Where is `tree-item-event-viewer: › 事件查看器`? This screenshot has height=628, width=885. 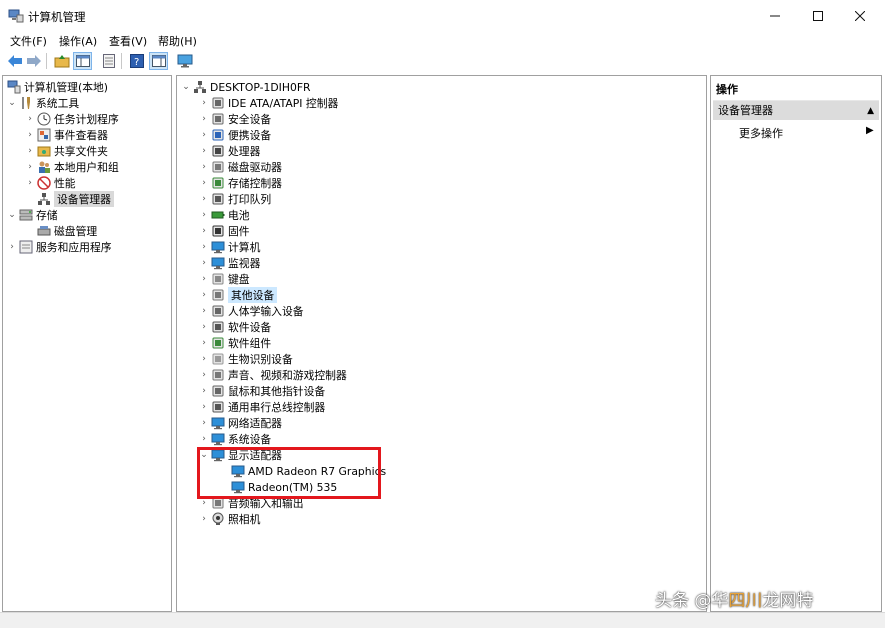 tree-item-event-viewer: › 事件查看器 is located at coordinates (66, 135).